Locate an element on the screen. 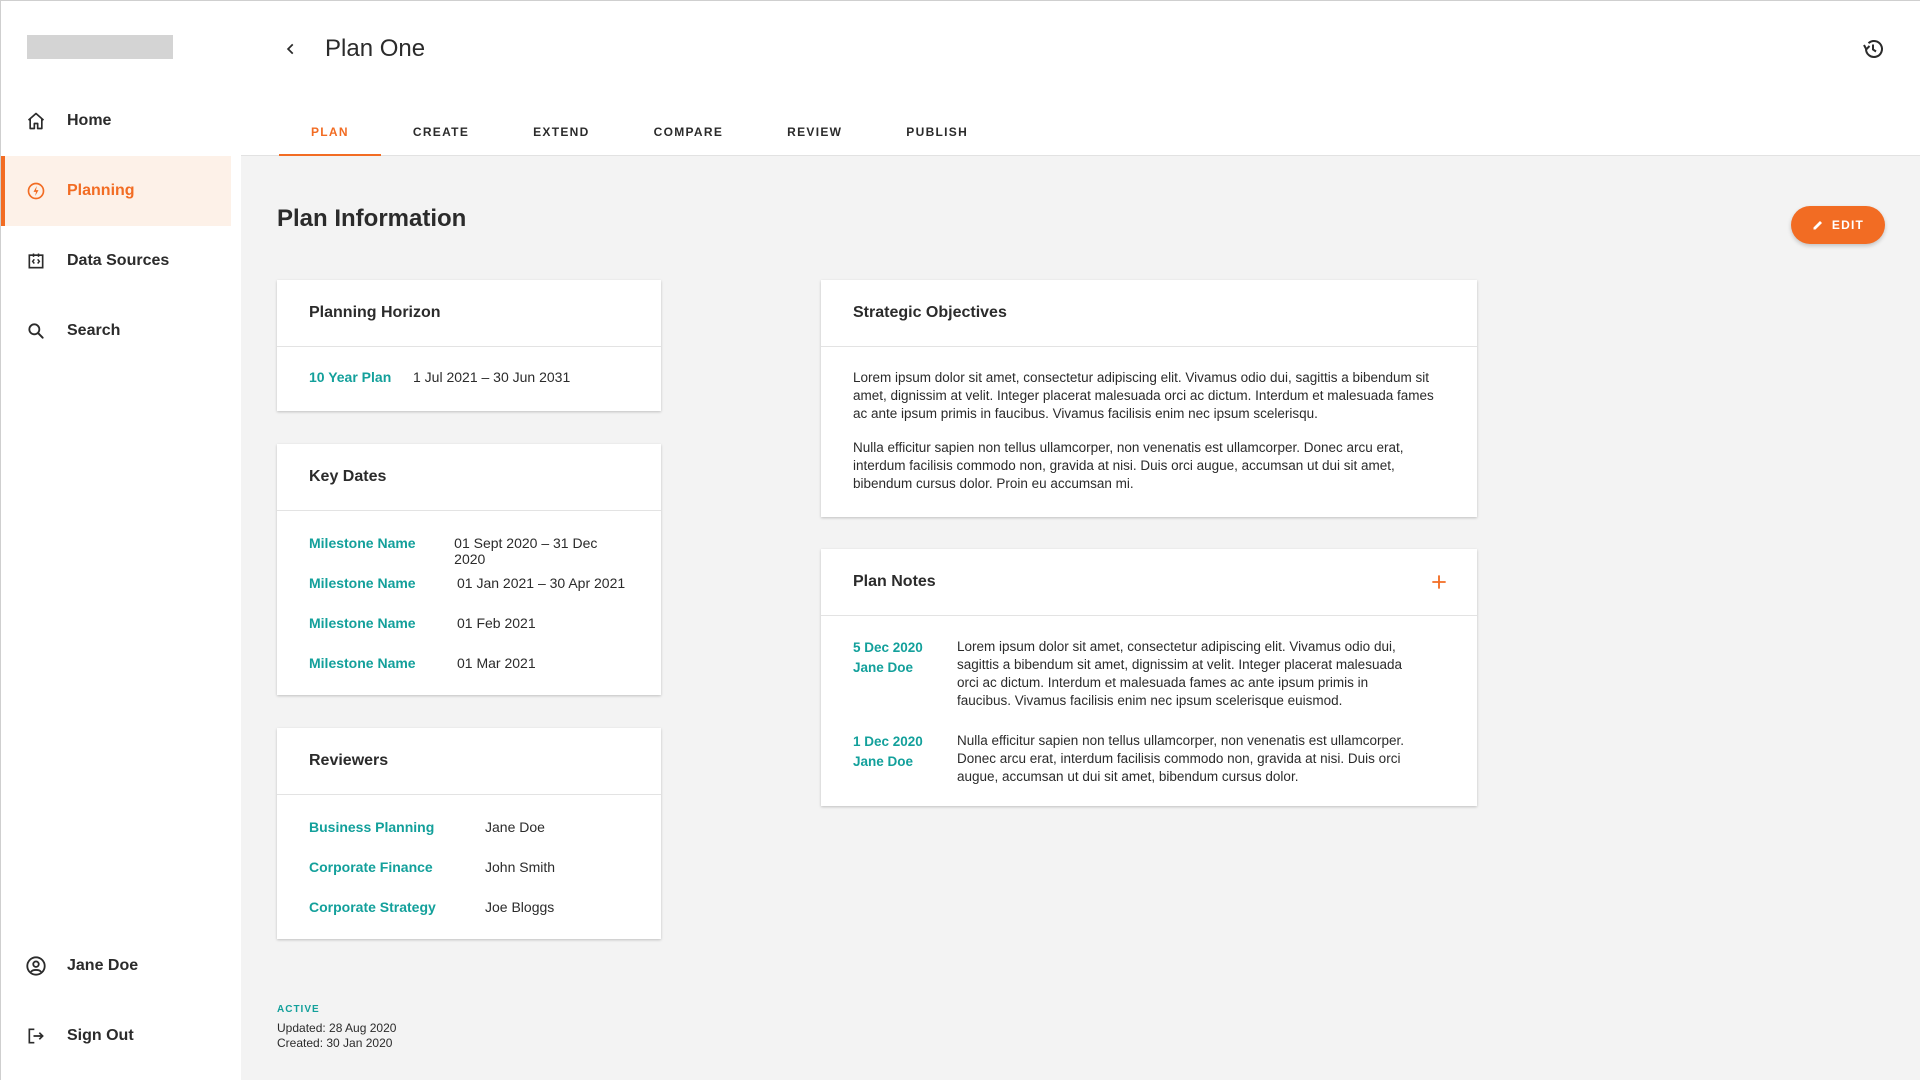 This screenshot has height=1080, width=1920. horizon-row: 10 Year Plan 1 Jul 2021 – 30 Jun 2031 is located at coordinates (469, 377).